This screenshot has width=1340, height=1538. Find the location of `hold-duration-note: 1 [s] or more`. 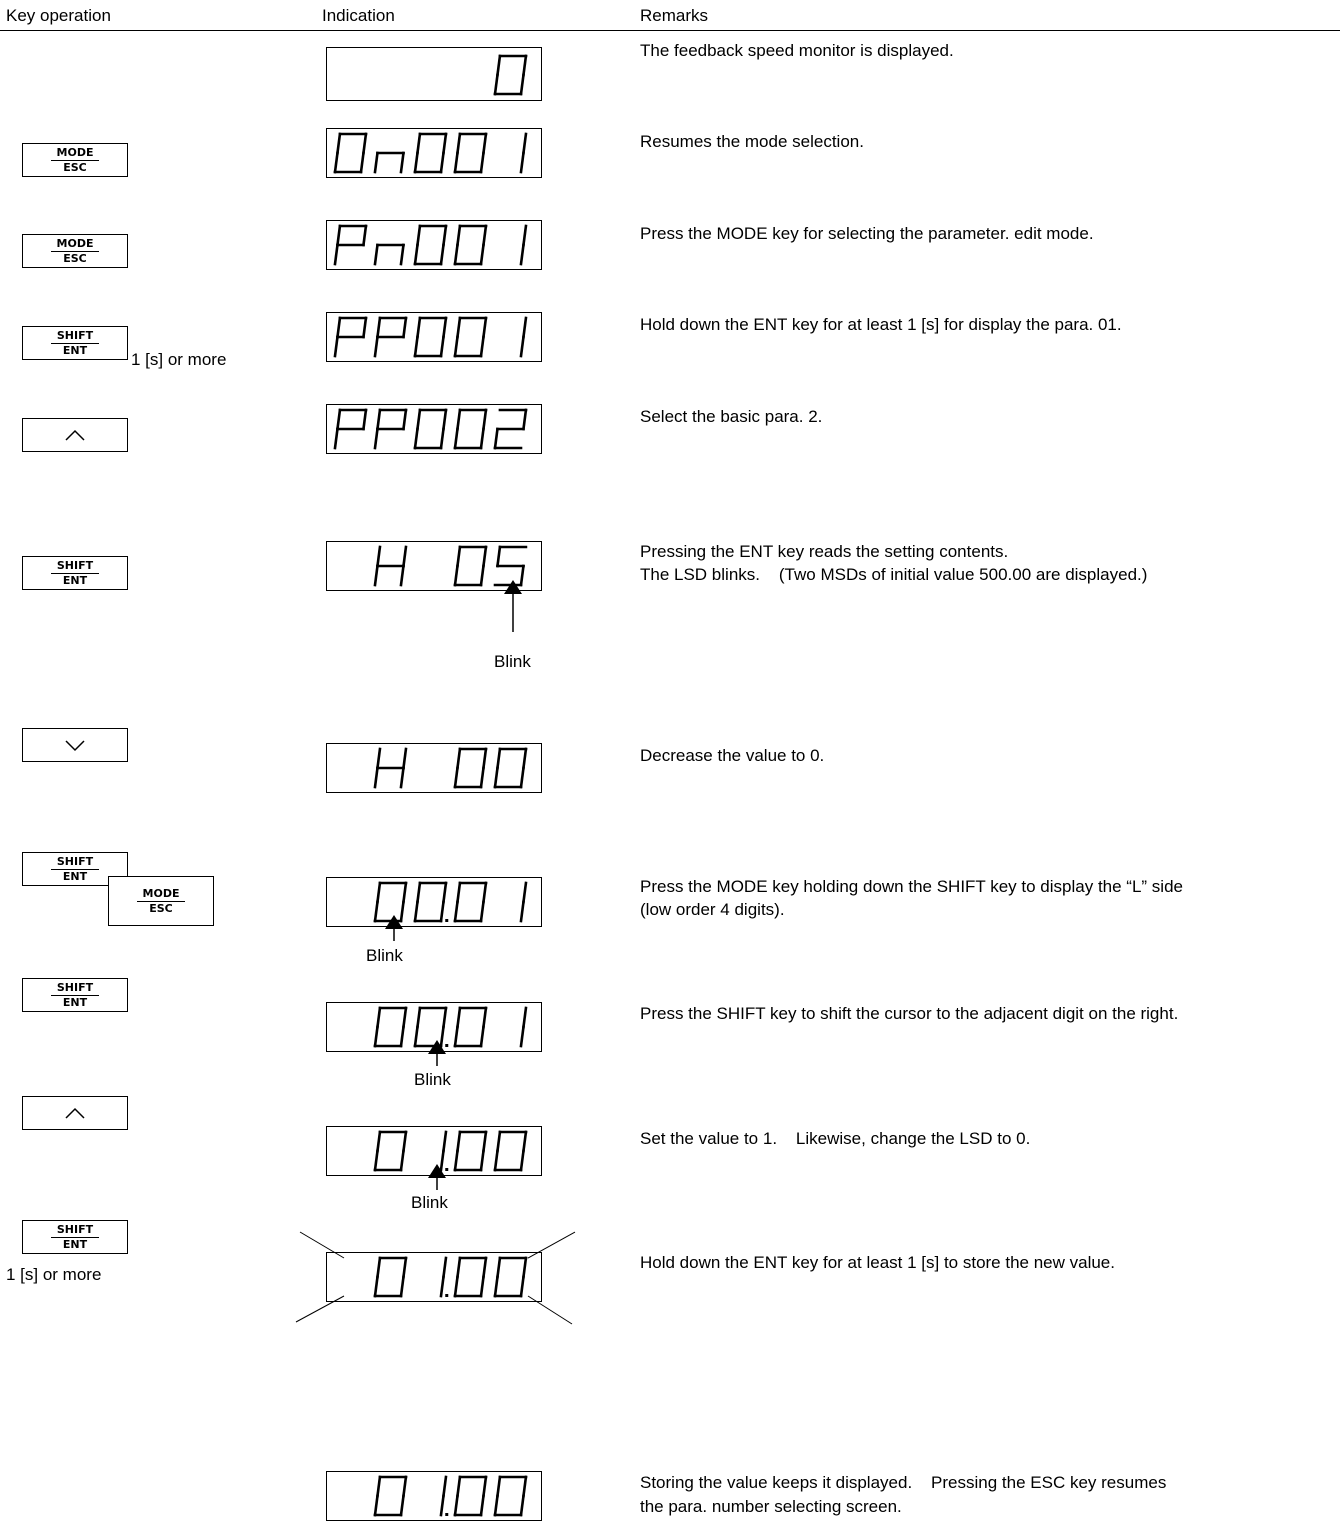

hold-duration-note: 1 [s] or more is located at coordinates (54, 1274).